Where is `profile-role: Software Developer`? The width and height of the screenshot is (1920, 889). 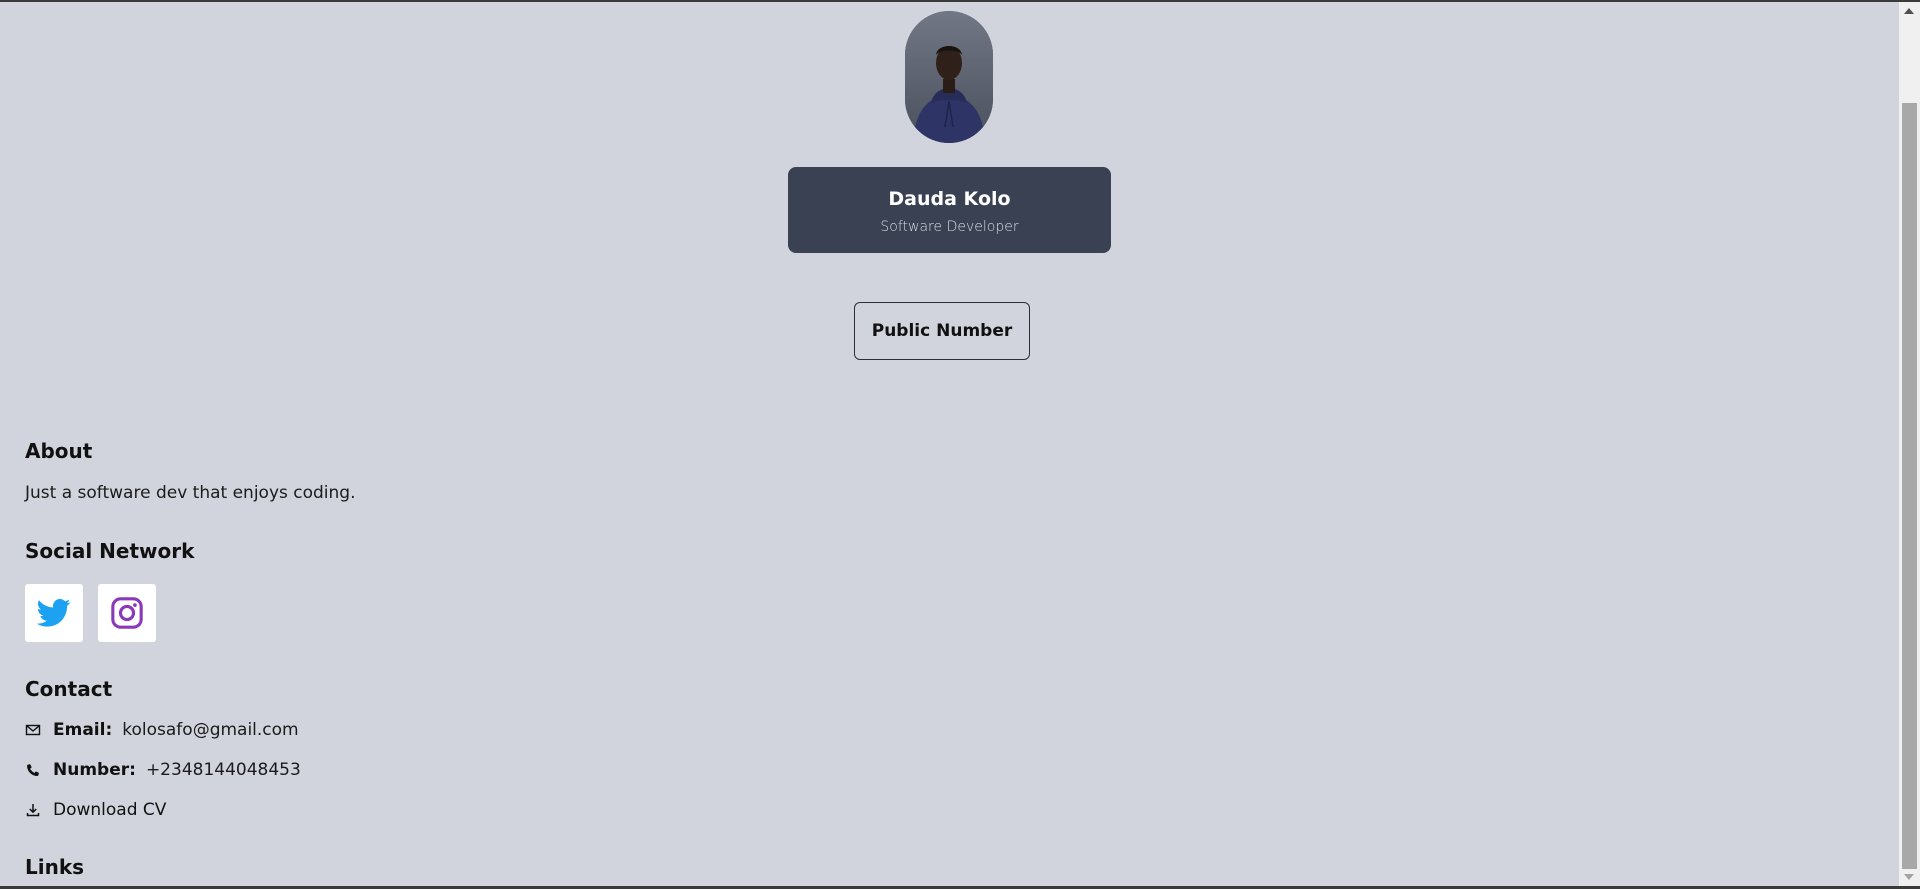 profile-role: Software Developer is located at coordinates (949, 226).